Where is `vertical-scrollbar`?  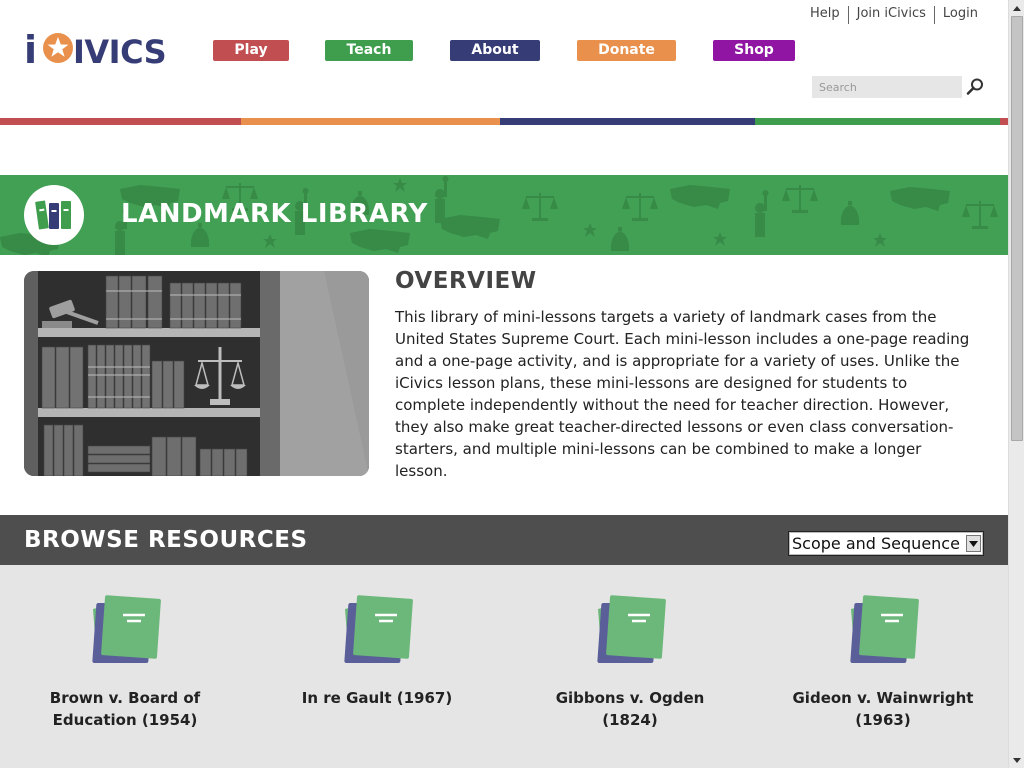
vertical-scrollbar is located at coordinates (1016, 384).